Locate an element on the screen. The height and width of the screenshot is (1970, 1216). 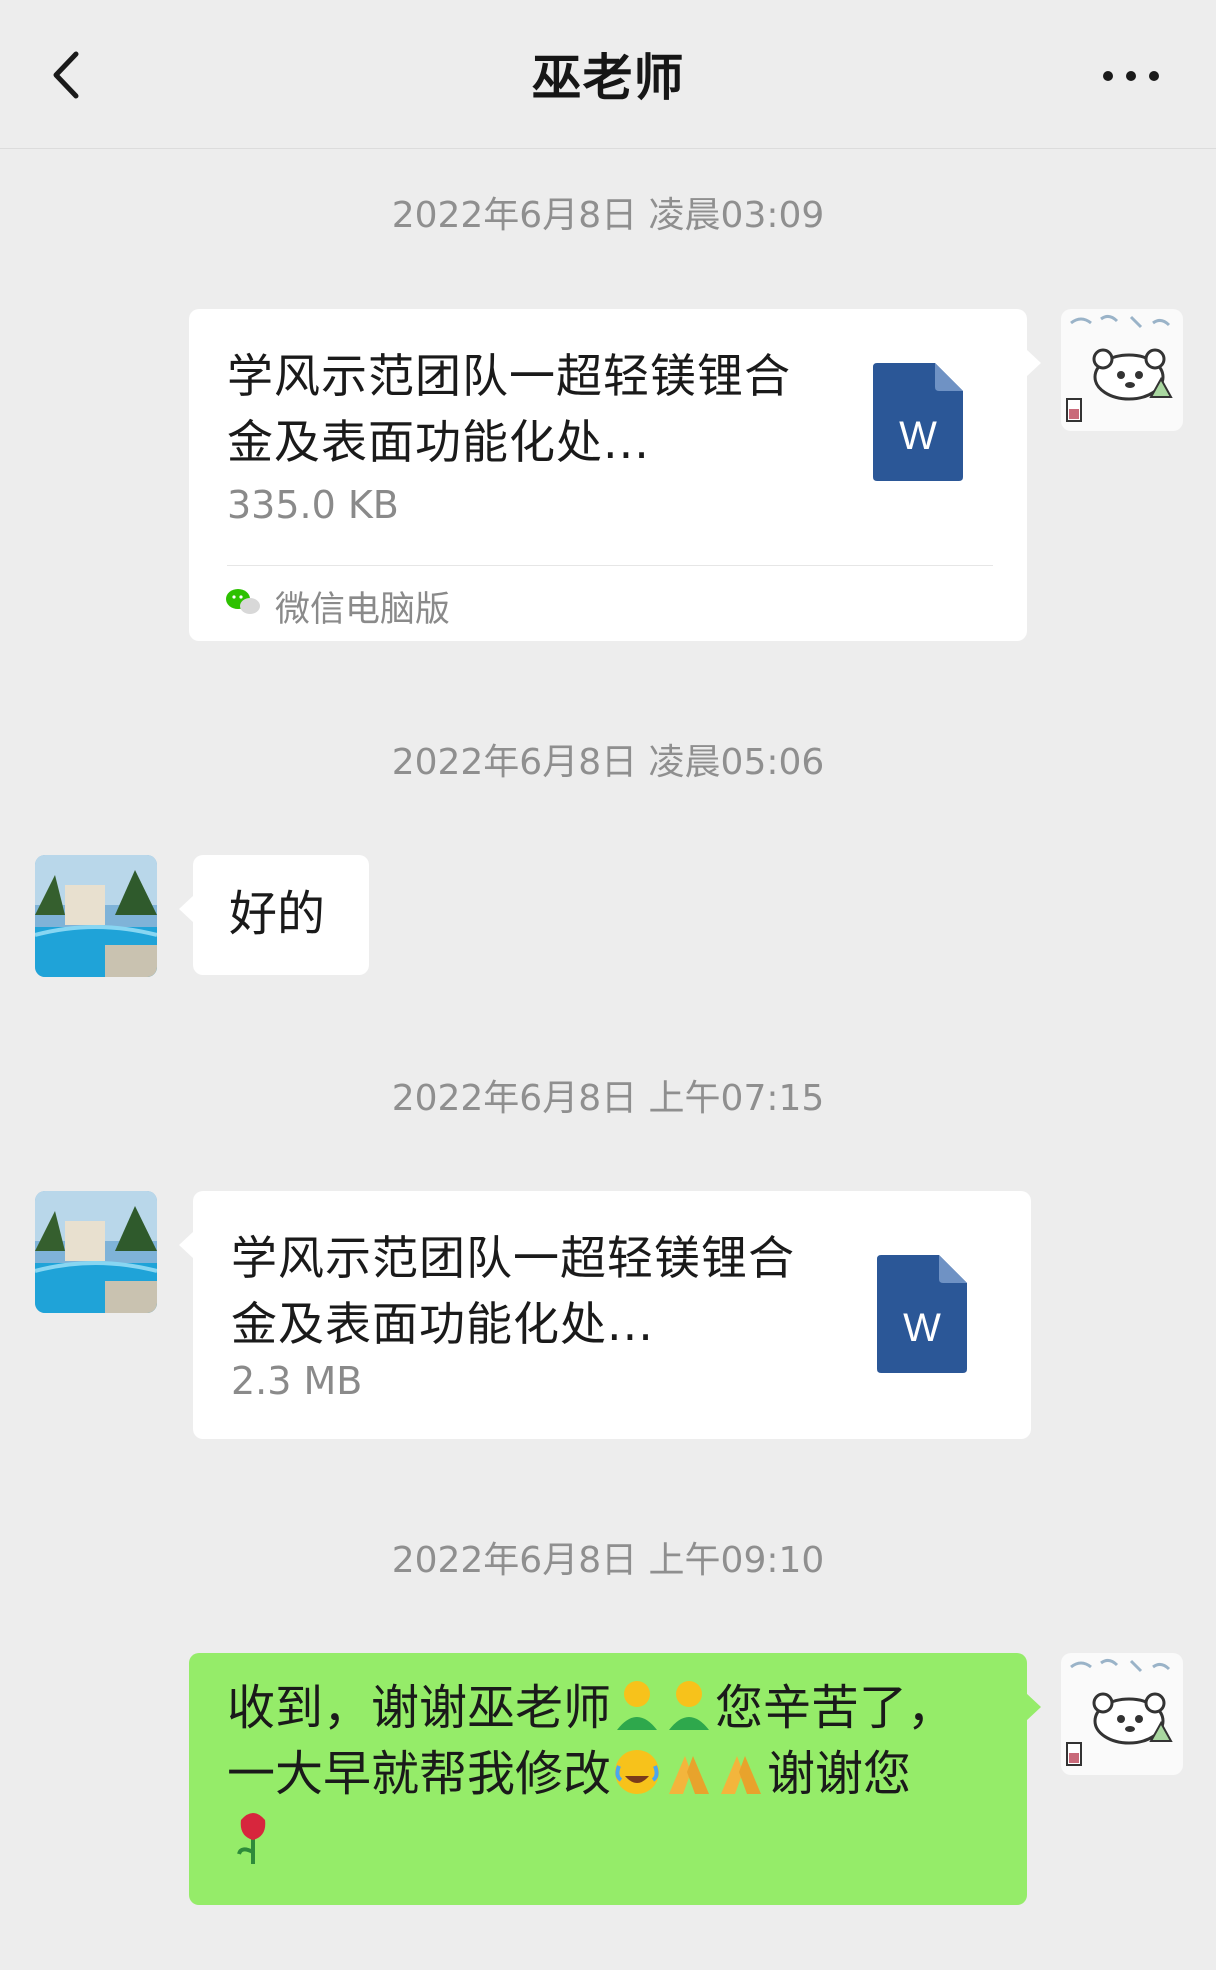
message-text-part: 您辛苦了， is located at coordinates (835, 1708).